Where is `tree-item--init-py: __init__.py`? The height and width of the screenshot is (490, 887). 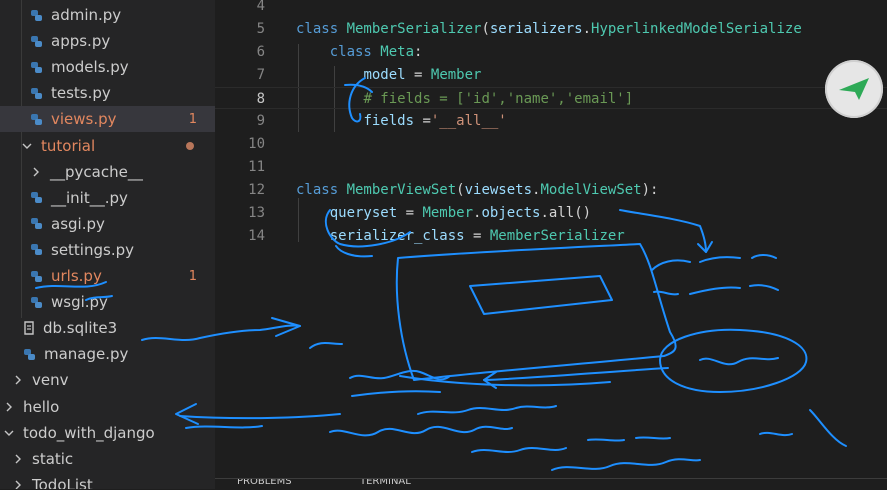
tree-item--init-py: __init__.py is located at coordinates (107, 198).